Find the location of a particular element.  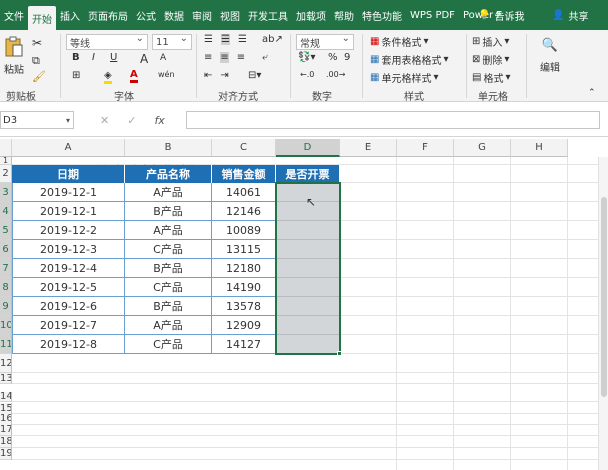

header-cell: 产品名称 is located at coordinates (168, 174).